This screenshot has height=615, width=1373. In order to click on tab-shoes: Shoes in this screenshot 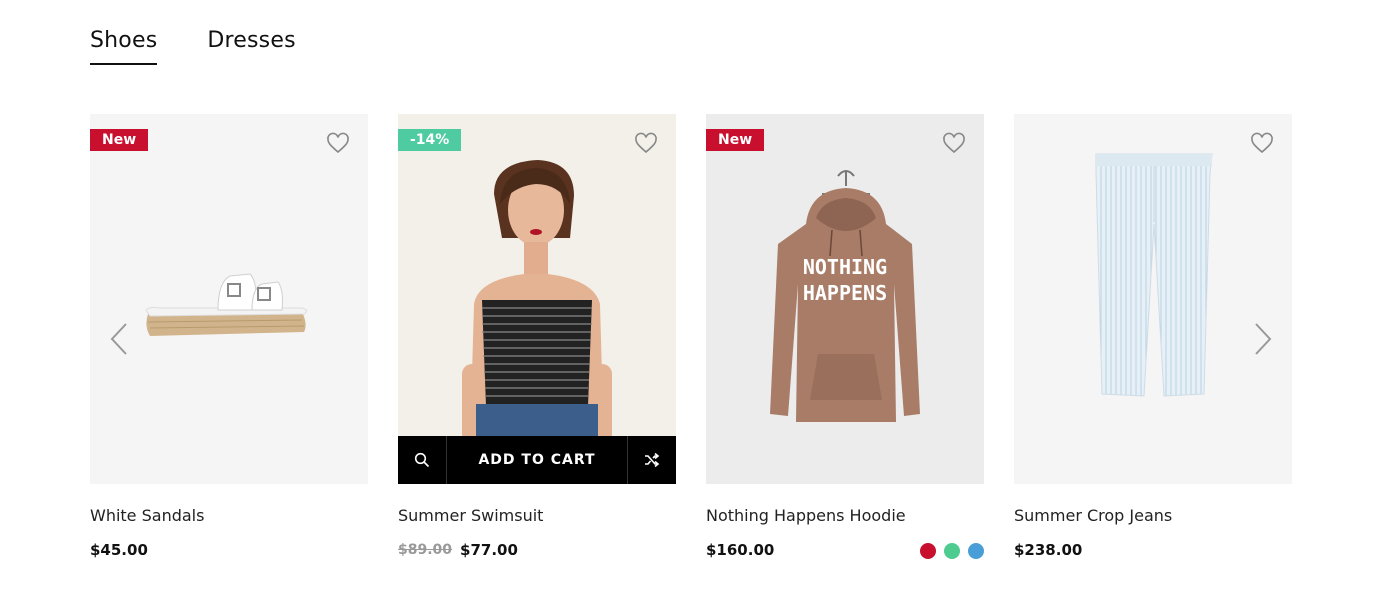, I will do `click(124, 46)`.